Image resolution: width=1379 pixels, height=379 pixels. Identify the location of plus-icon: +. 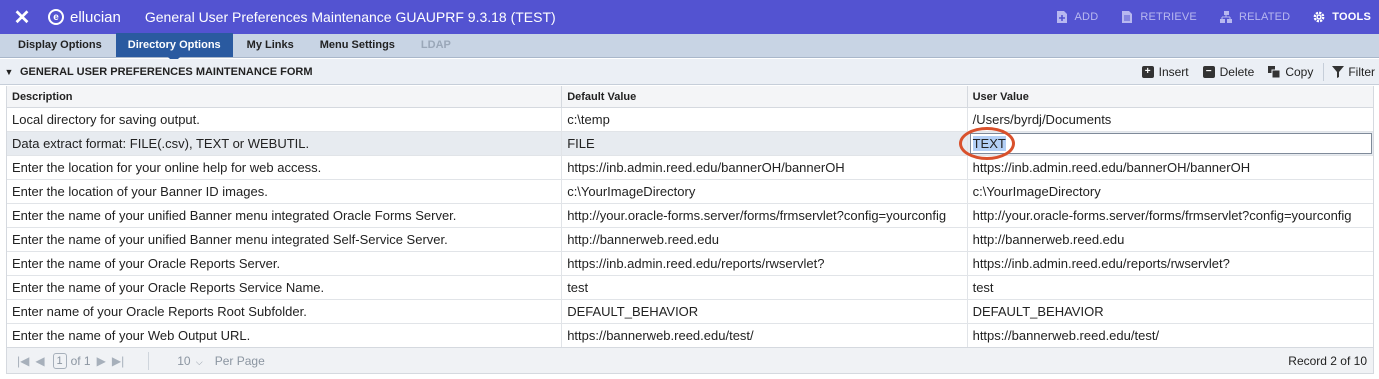
(1147, 72).